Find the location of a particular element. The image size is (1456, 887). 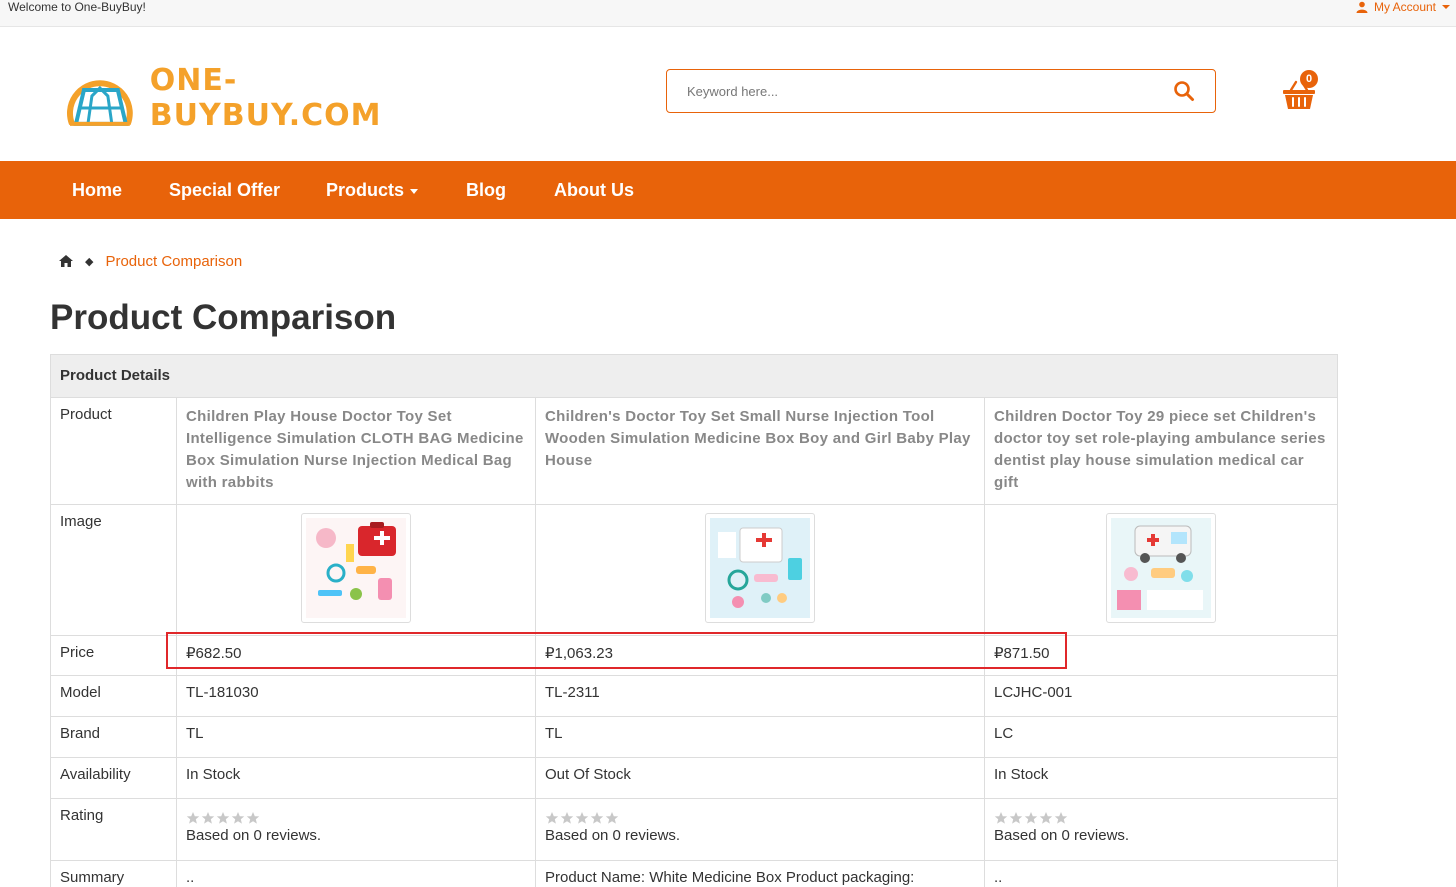

breadcrumb-current: Product Comparison is located at coordinates (173, 261).